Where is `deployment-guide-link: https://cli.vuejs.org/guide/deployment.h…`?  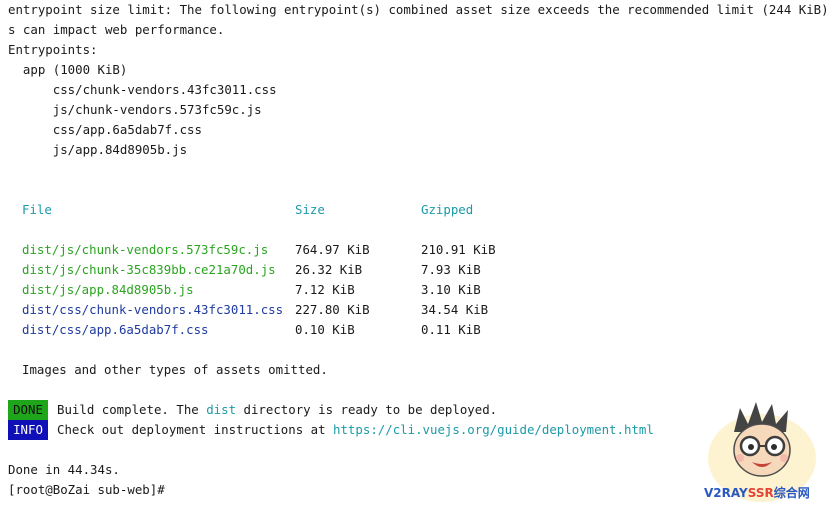 deployment-guide-link: https://cli.vuejs.org/guide/deployment.h… is located at coordinates (493, 429).